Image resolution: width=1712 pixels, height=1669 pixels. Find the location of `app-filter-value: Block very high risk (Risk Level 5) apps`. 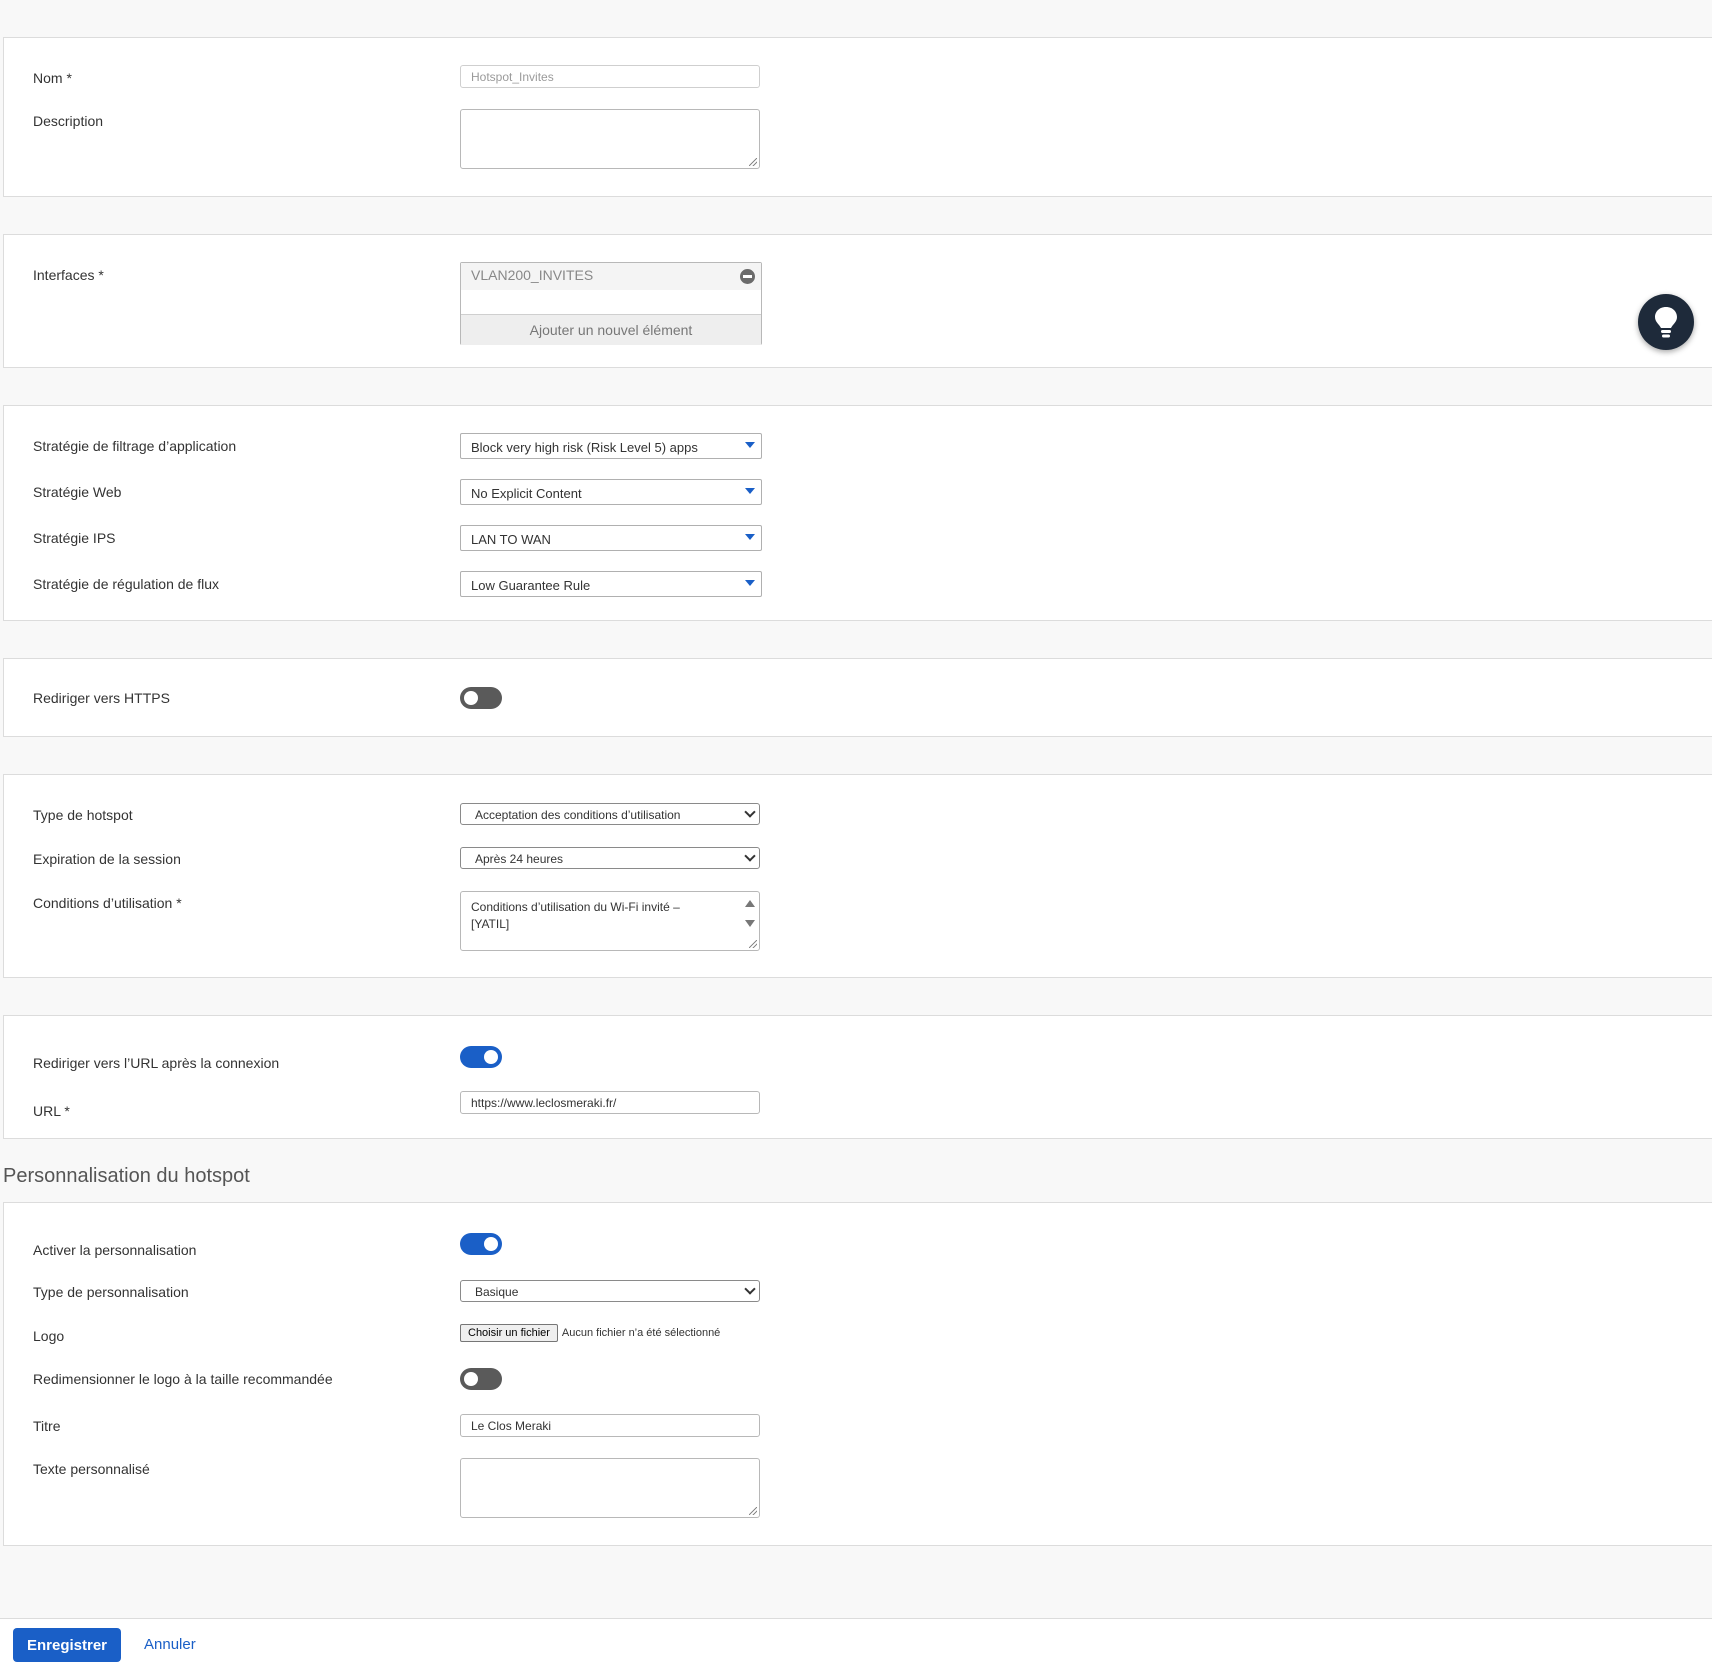

app-filter-value: Block very high risk (Risk Level 5) apps is located at coordinates (584, 447).